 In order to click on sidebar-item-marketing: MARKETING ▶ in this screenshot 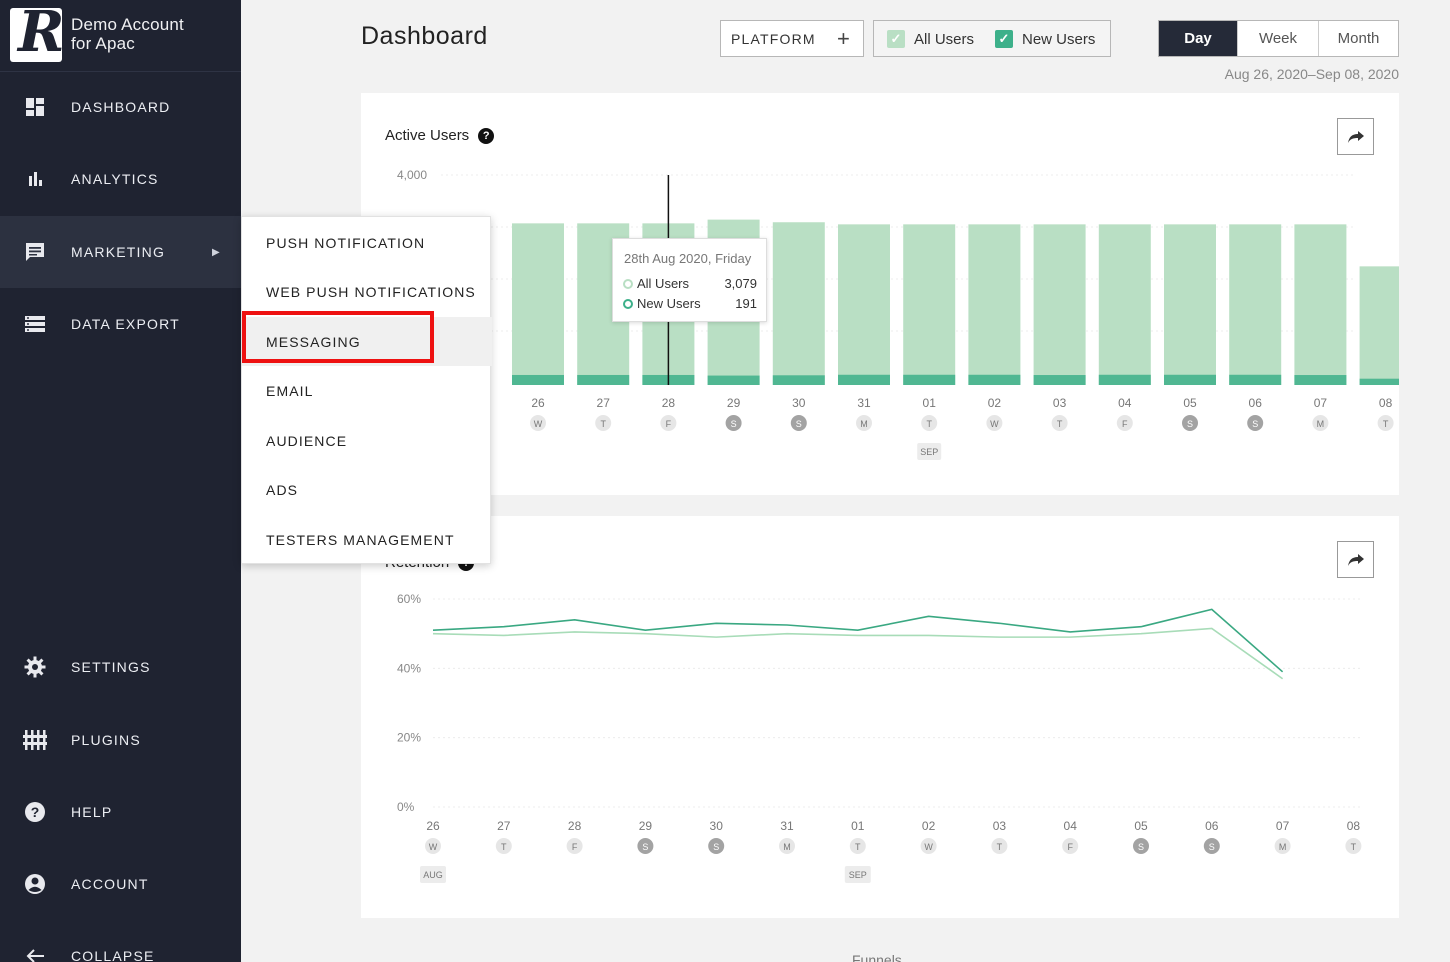, I will do `click(120, 252)`.